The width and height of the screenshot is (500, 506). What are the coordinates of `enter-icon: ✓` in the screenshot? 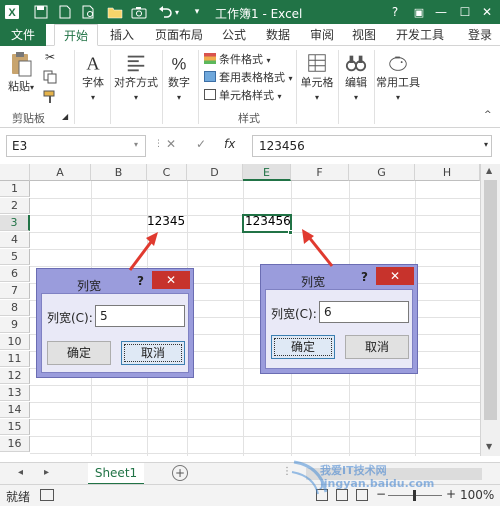 It's located at (201, 144).